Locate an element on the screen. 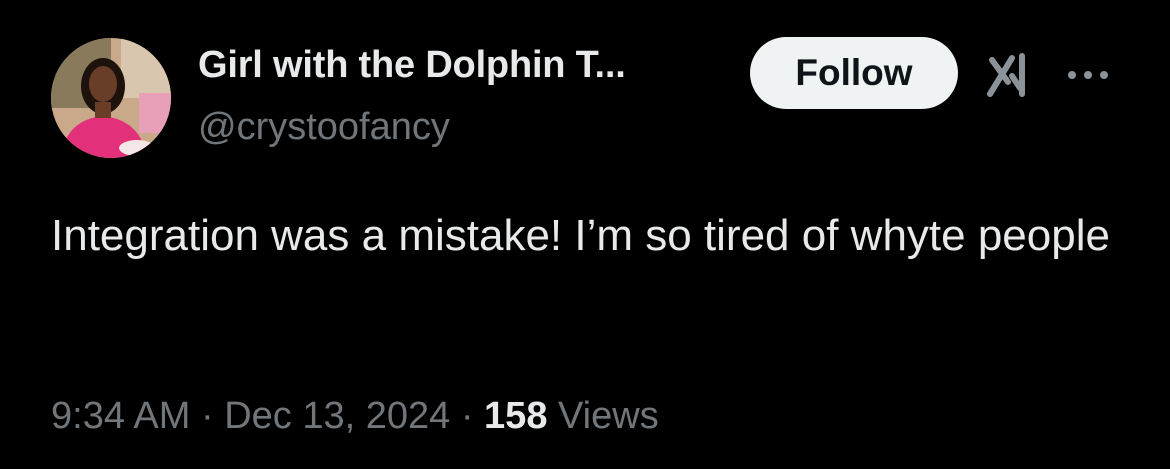 This screenshot has height=469, width=1170. avatar-image is located at coordinates (111, 98).